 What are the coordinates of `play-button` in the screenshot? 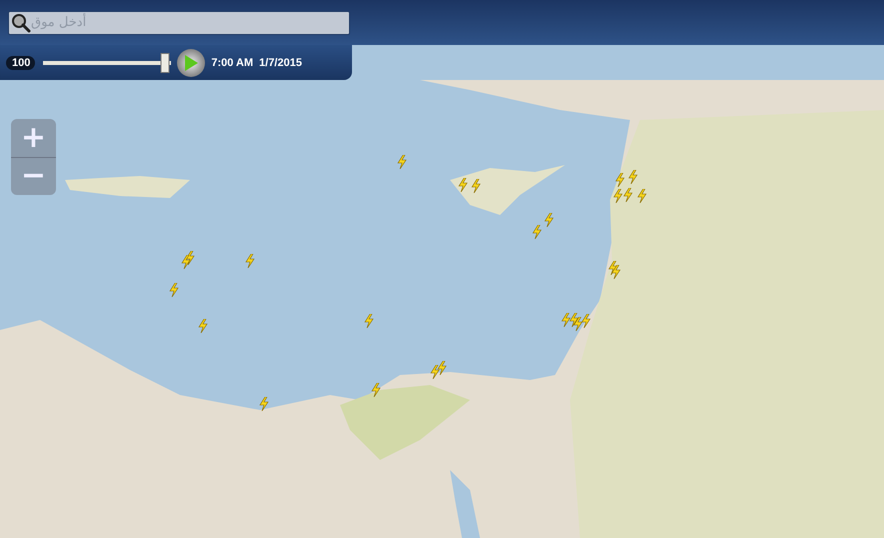 It's located at (191, 62).